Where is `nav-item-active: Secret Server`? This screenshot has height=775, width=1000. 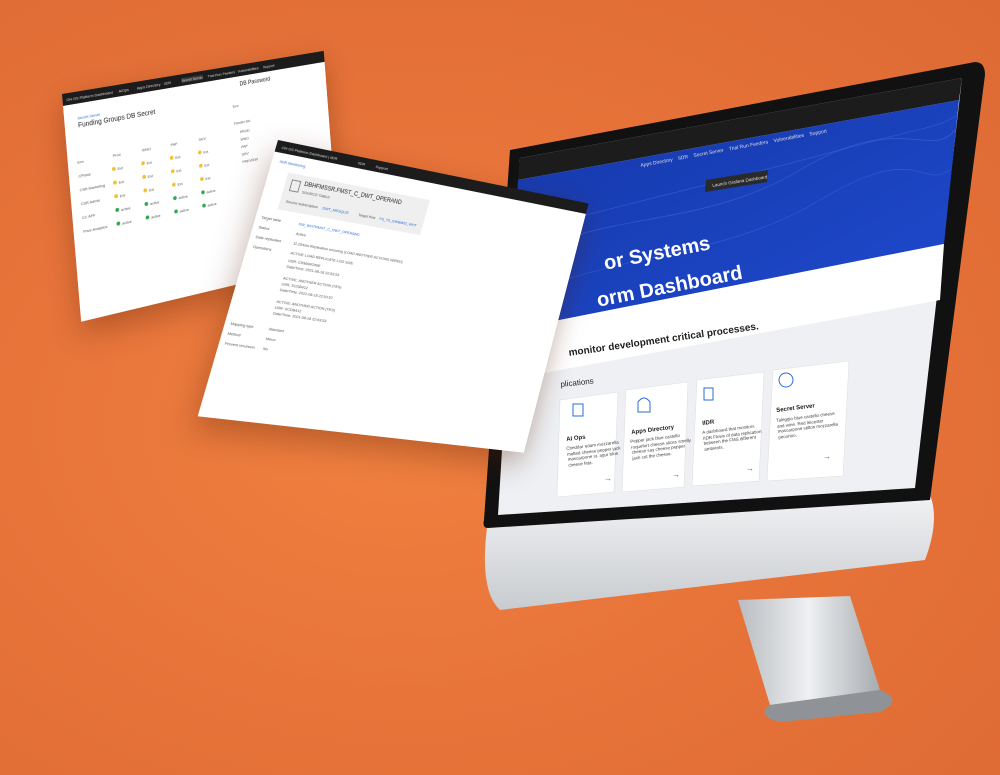 nav-item-active: Secret Server is located at coordinates (192, 79).